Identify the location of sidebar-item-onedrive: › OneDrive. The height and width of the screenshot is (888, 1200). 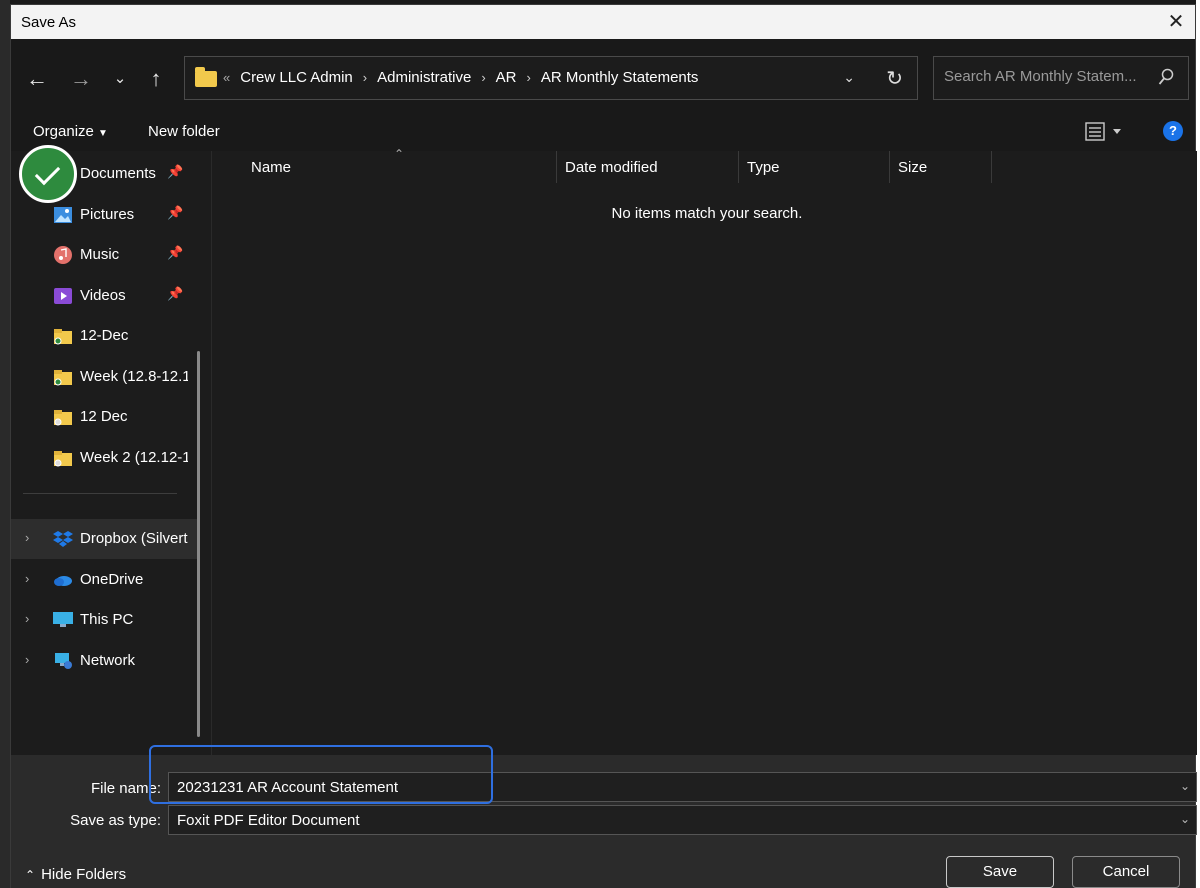
(104, 580).